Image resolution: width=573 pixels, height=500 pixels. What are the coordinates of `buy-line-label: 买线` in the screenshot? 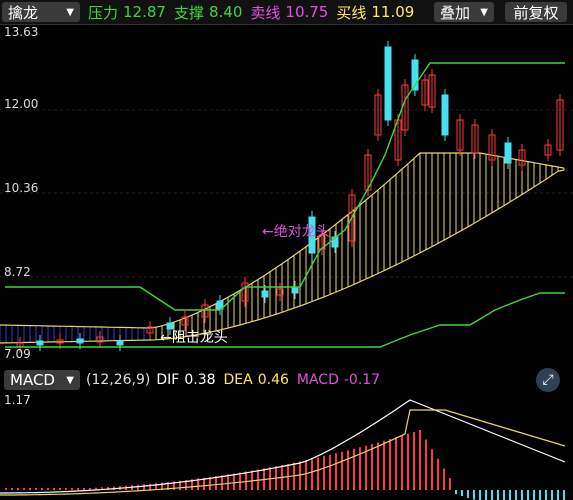 It's located at (351, 12).